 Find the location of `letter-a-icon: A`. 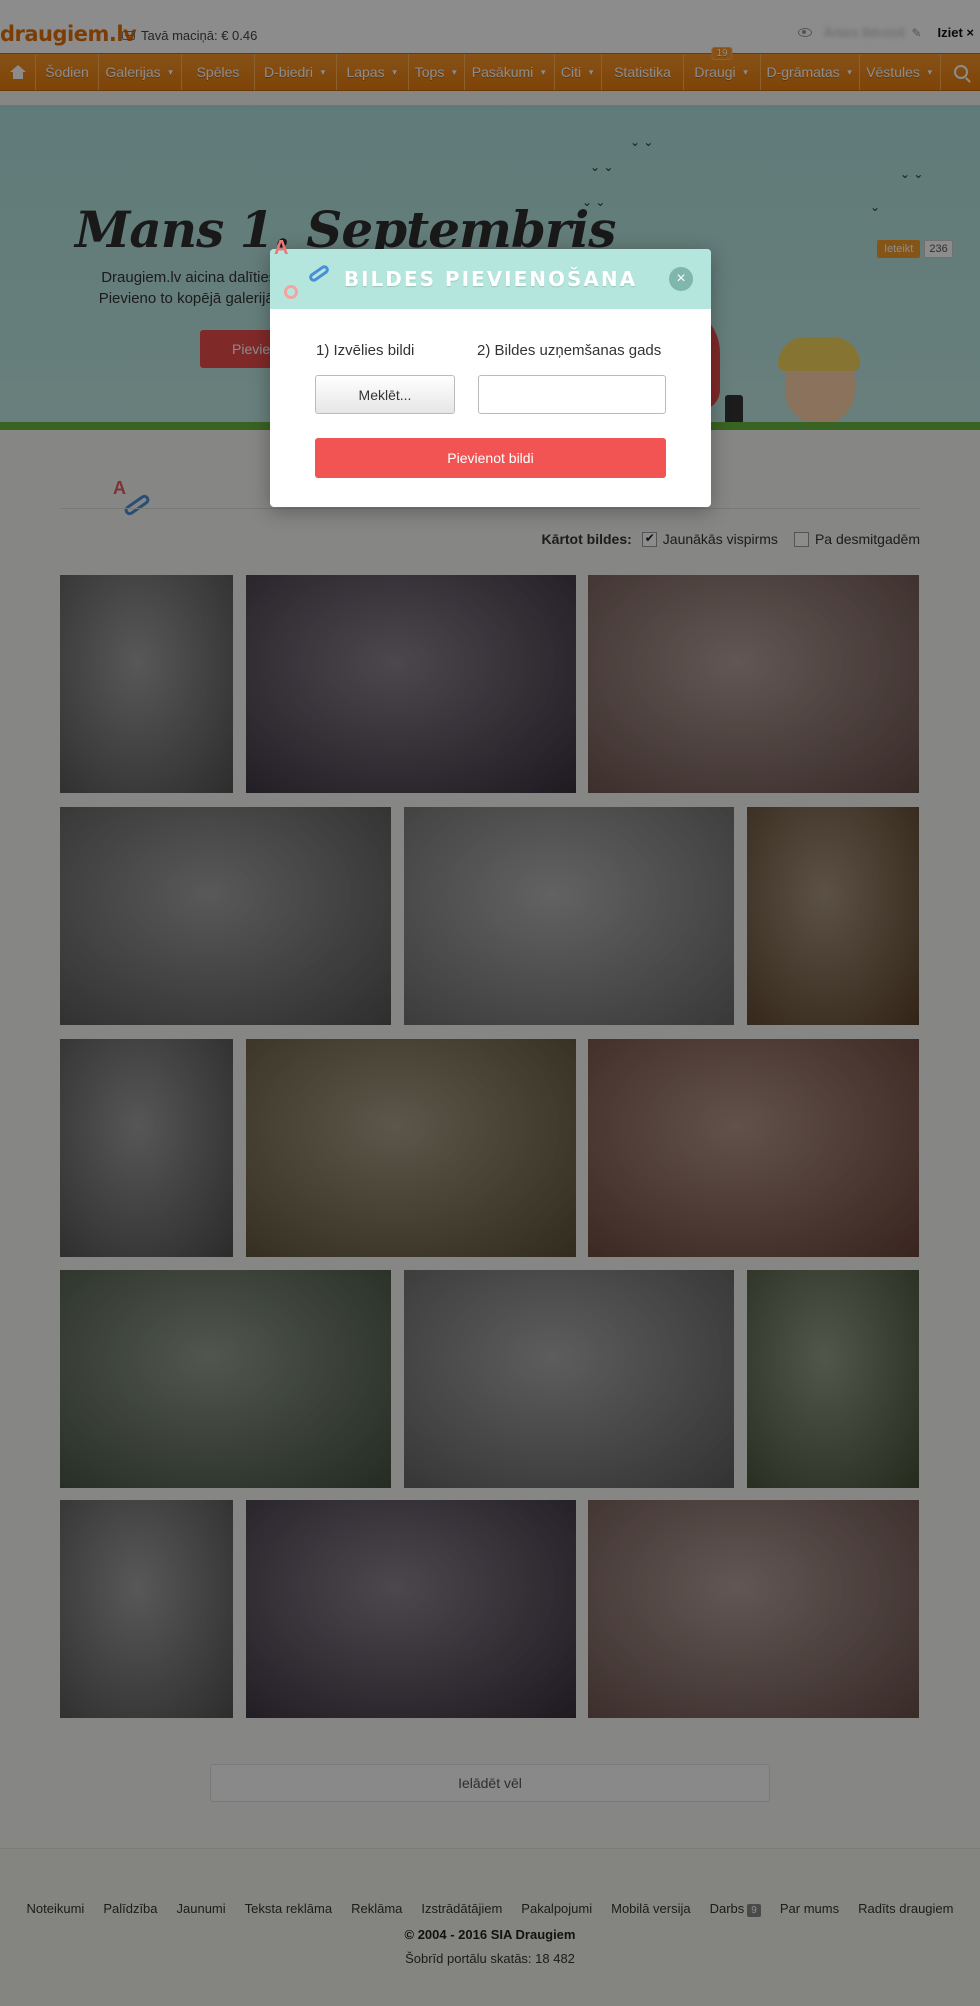

letter-a-icon: A is located at coordinates (281, 248).